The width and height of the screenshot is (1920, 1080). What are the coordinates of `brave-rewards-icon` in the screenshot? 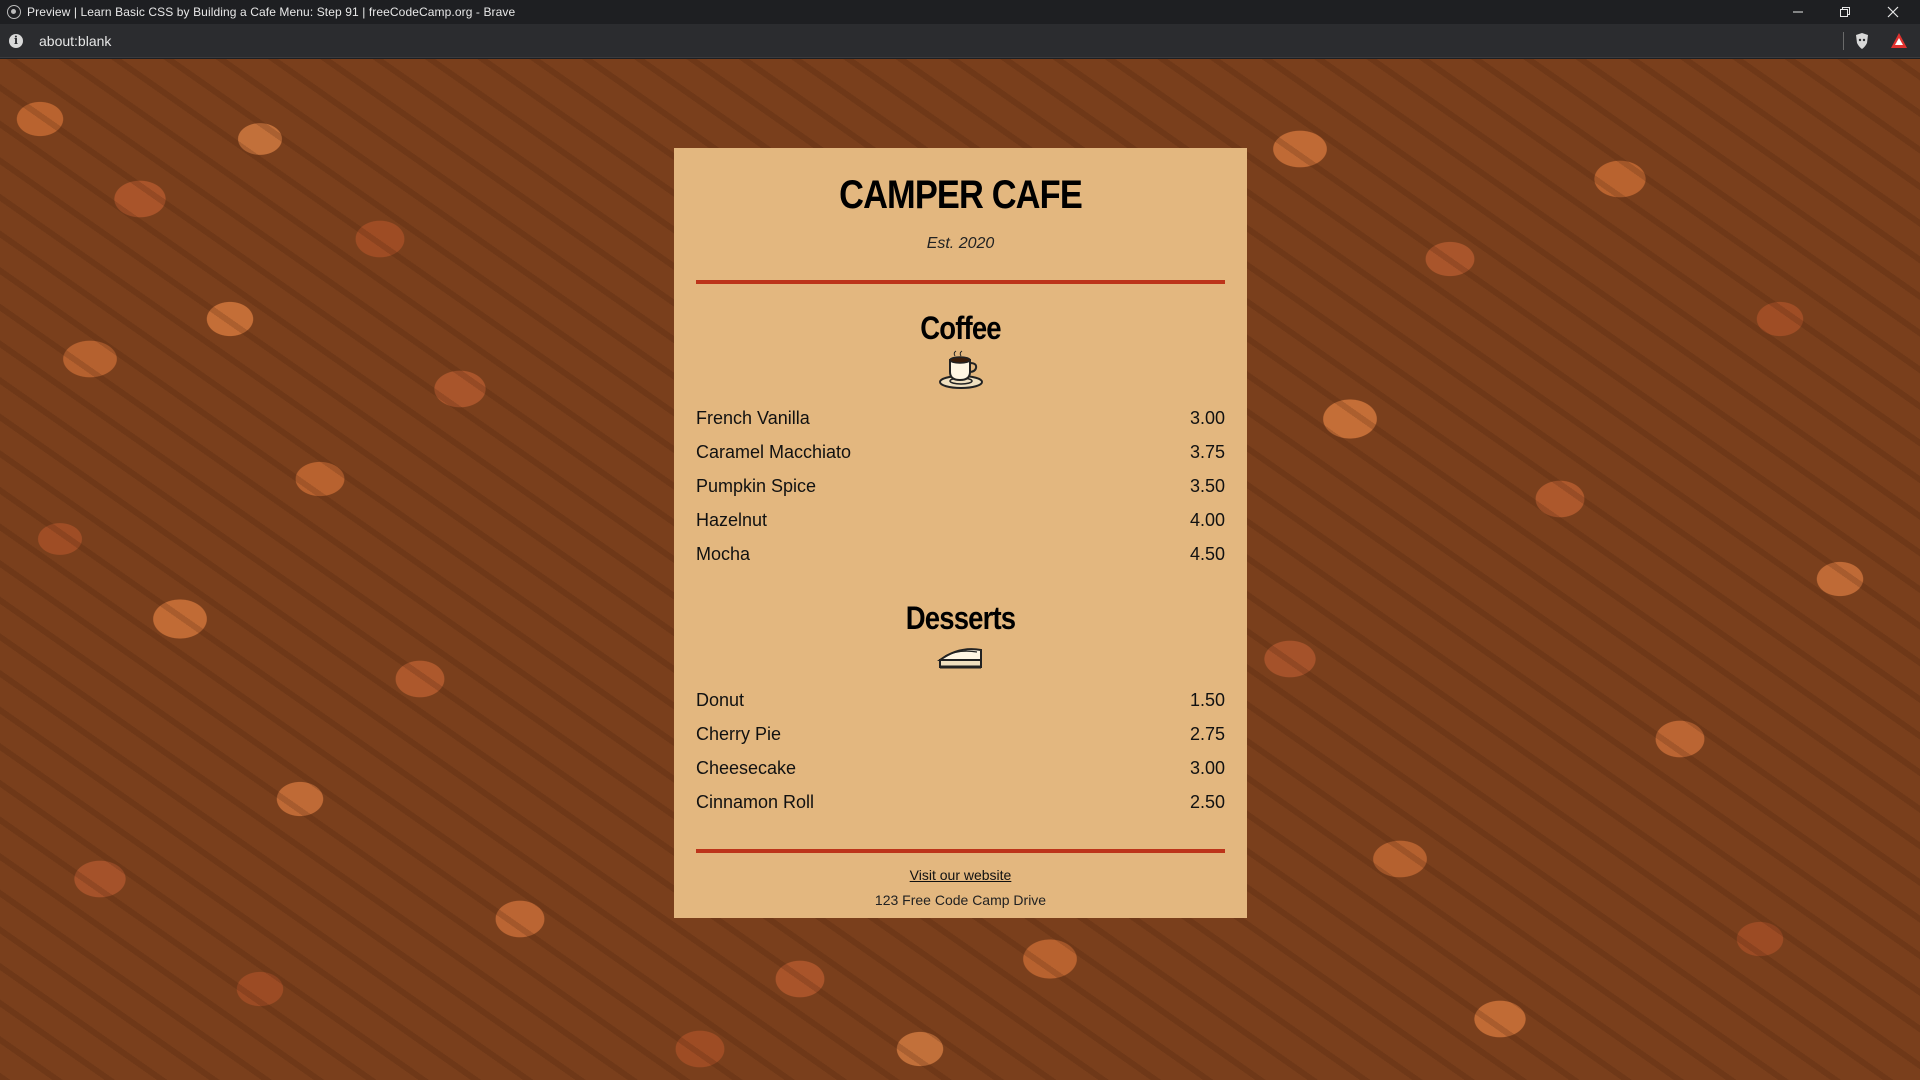 It's located at (1899, 41).